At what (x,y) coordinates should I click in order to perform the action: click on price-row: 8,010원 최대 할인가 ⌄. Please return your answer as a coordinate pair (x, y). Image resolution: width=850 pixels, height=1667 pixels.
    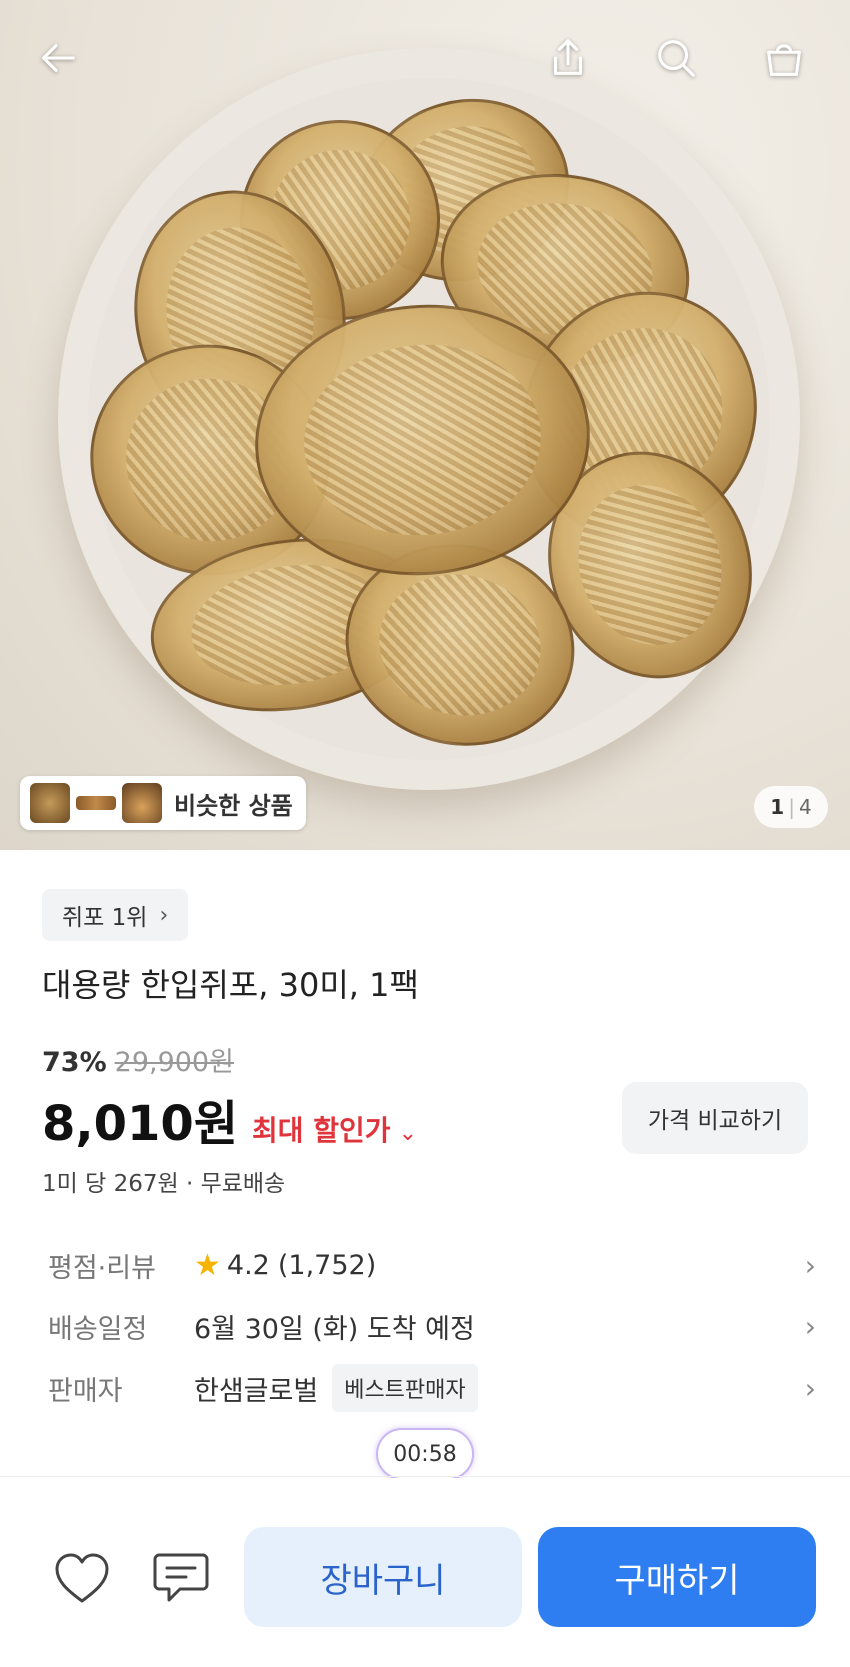
    Looking at the image, I should click on (229, 1119).